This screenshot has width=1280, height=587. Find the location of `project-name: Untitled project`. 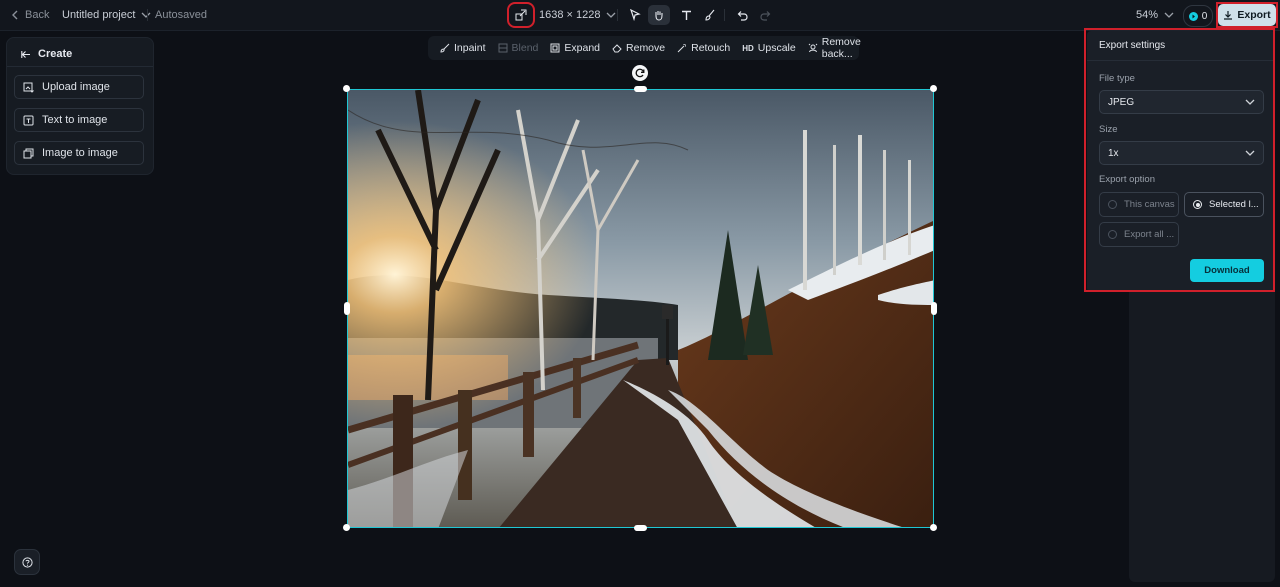

project-name: Untitled project is located at coordinates (99, 15).